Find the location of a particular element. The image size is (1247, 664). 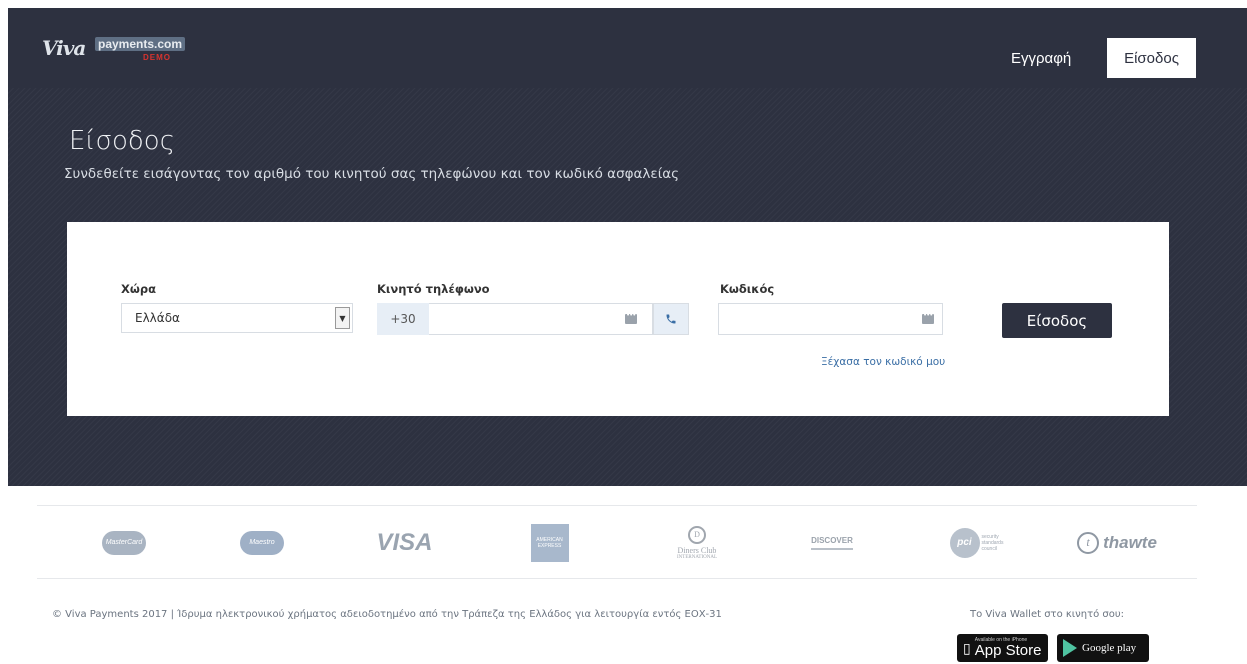

password-label: Κωδικός is located at coordinates (747, 289).